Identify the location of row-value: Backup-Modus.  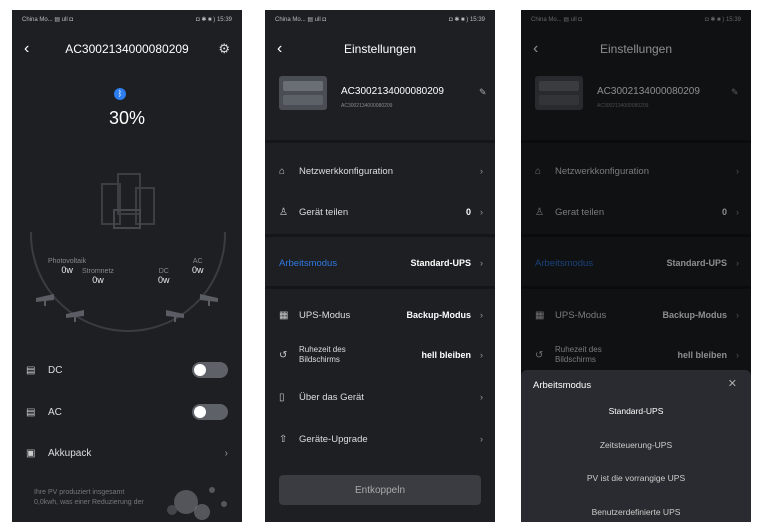
(438, 315).